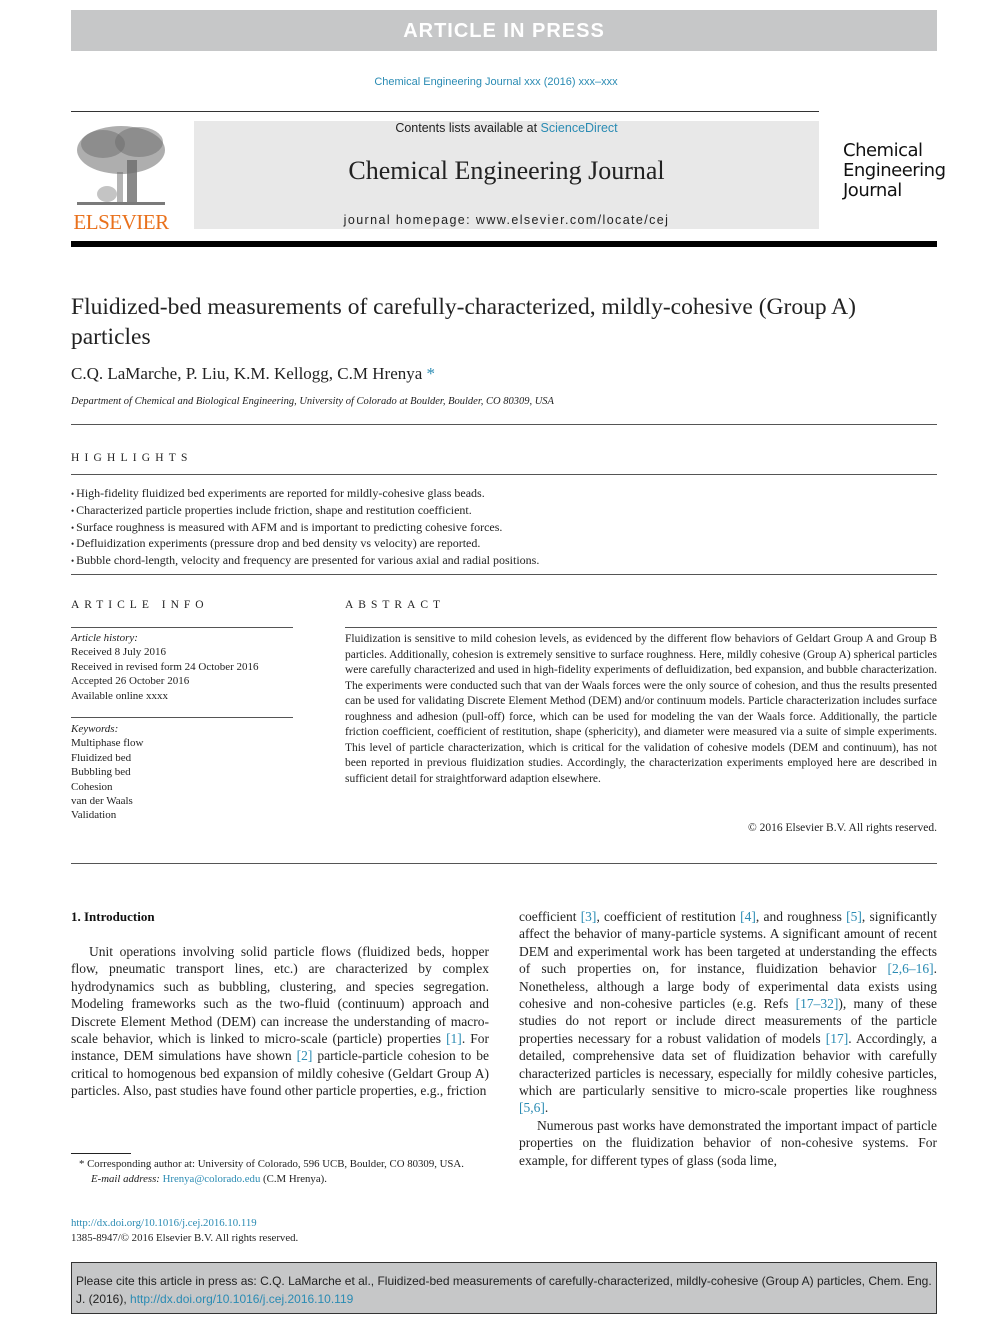 The image size is (992, 1323). What do you see at coordinates (883, 150) in the screenshot?
I see `journal-logo-line: Chemical` at bounding box center [883, 150].